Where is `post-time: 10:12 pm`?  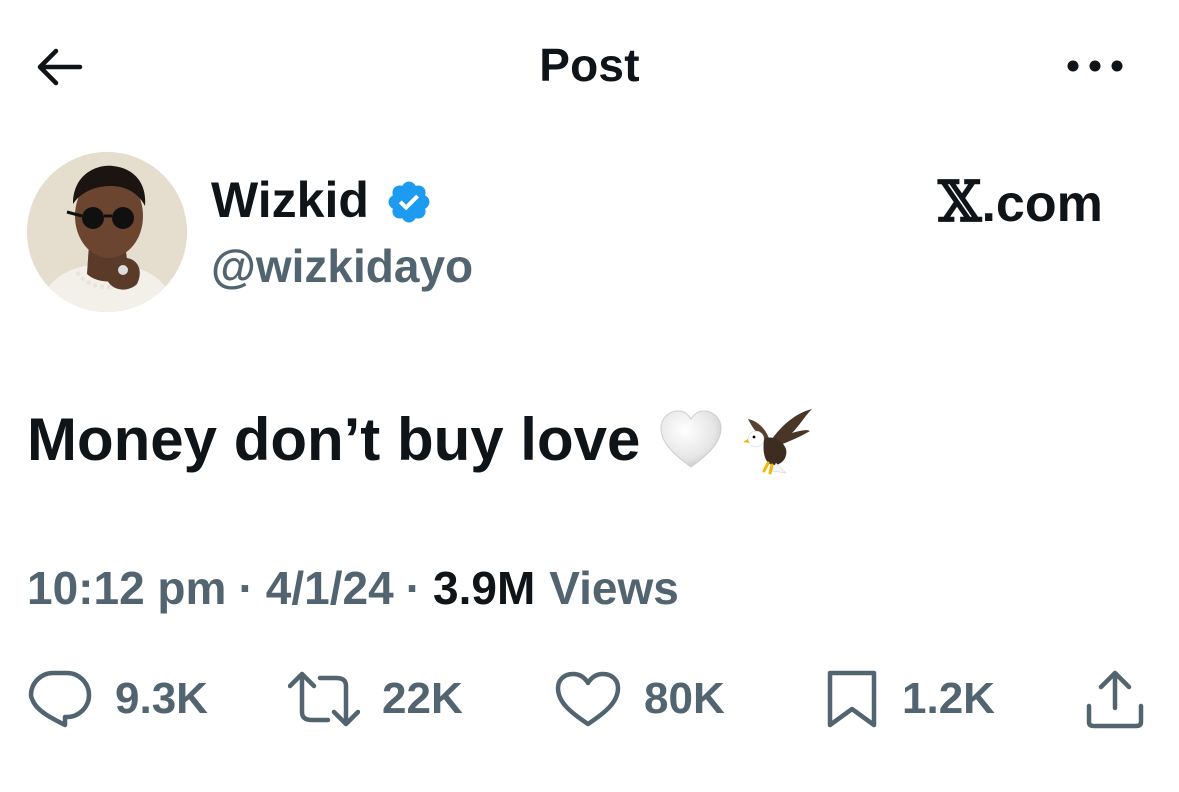 post-time: 10:12 pm is located at coordinates (126, 588).